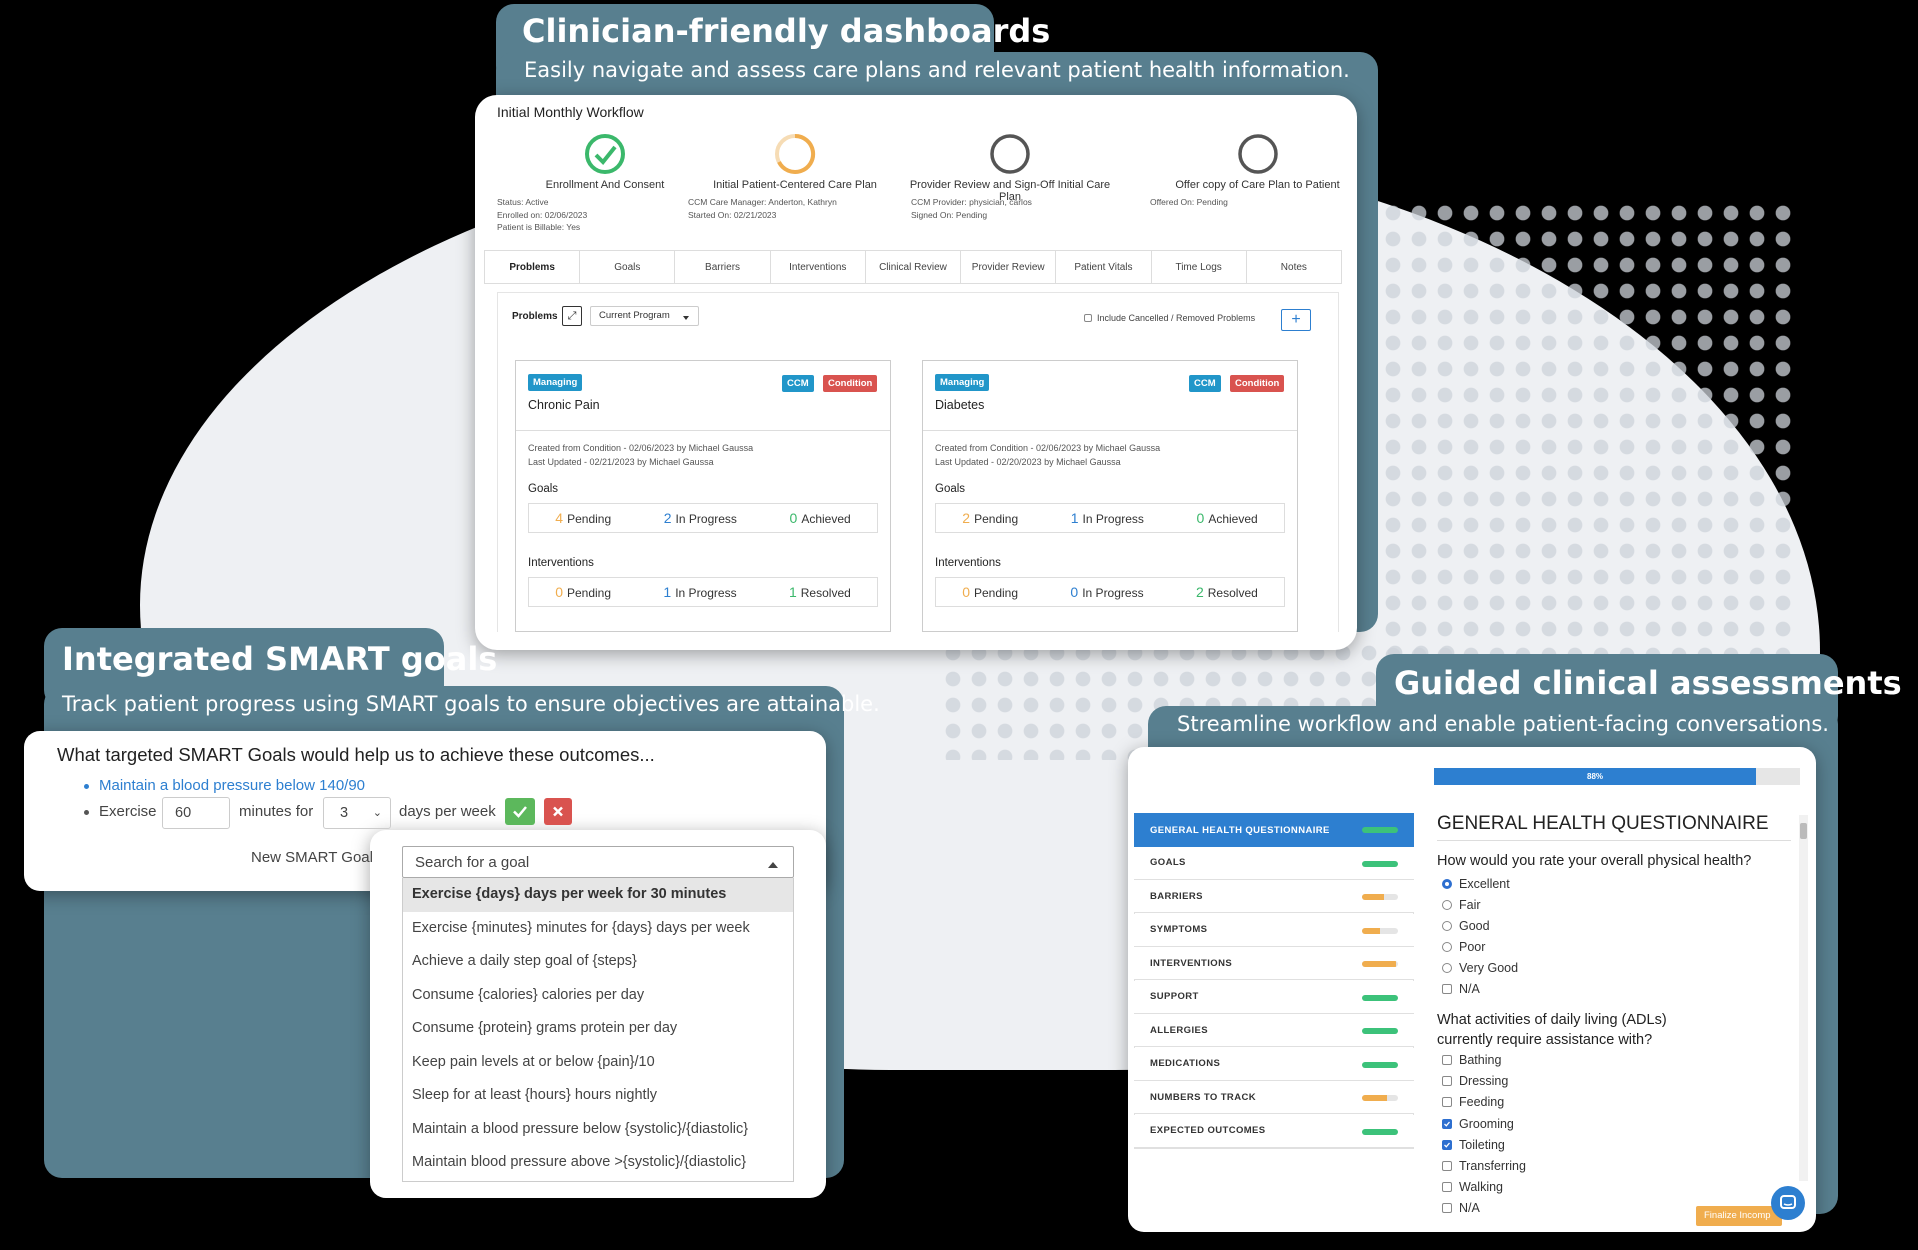 Image resolution: width=1918 pixels, height=1250 pixels. I want to click on interventions-in-progress: 0 In Progress, so click(1106, 592).